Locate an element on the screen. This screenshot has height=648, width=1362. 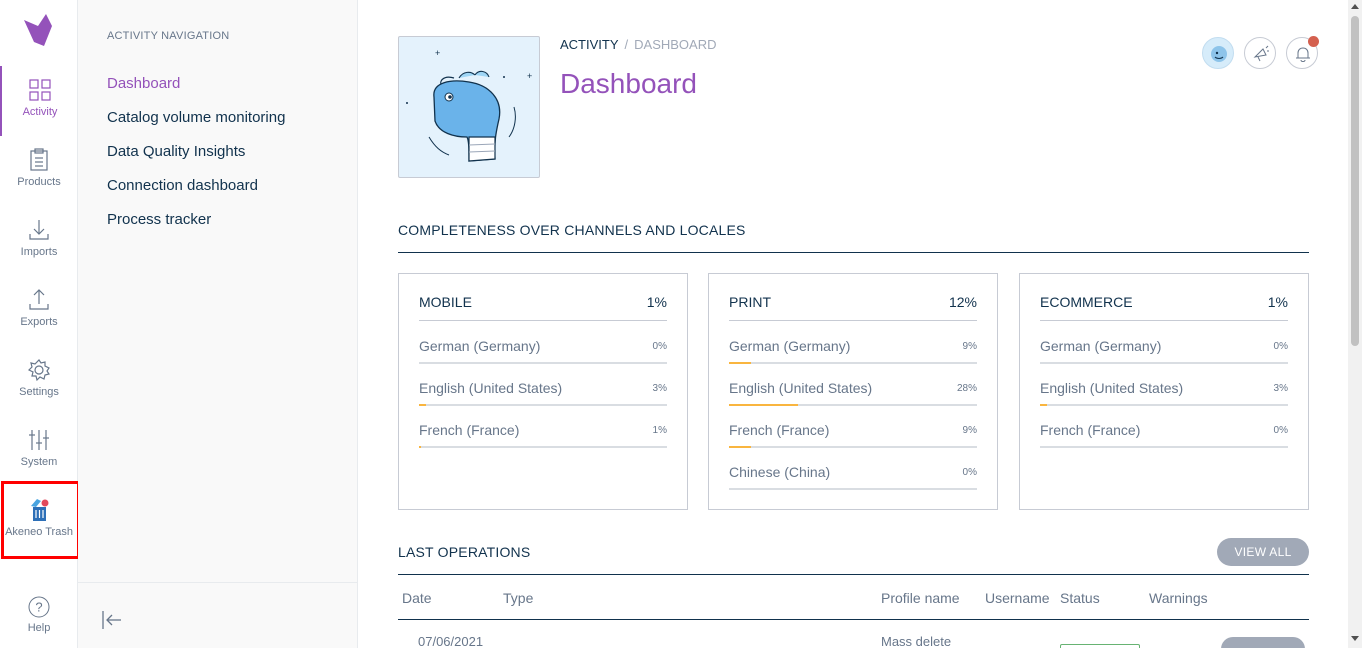
column-header-username: Username is located at coordinates (1017, 598).